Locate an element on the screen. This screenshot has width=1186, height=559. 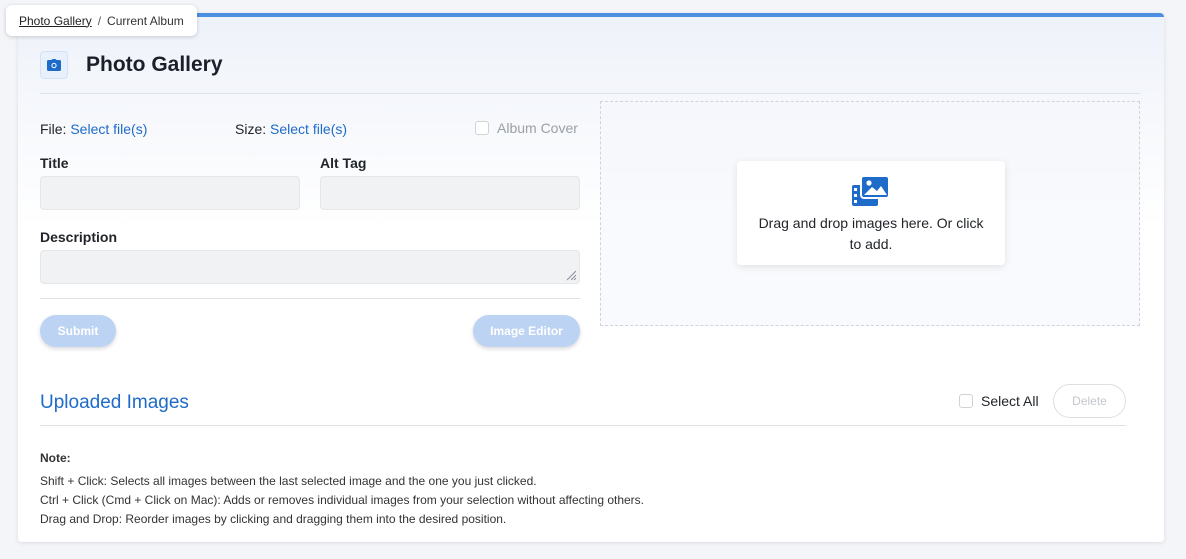
size-label: Size: is located at coordinates (251, 129).